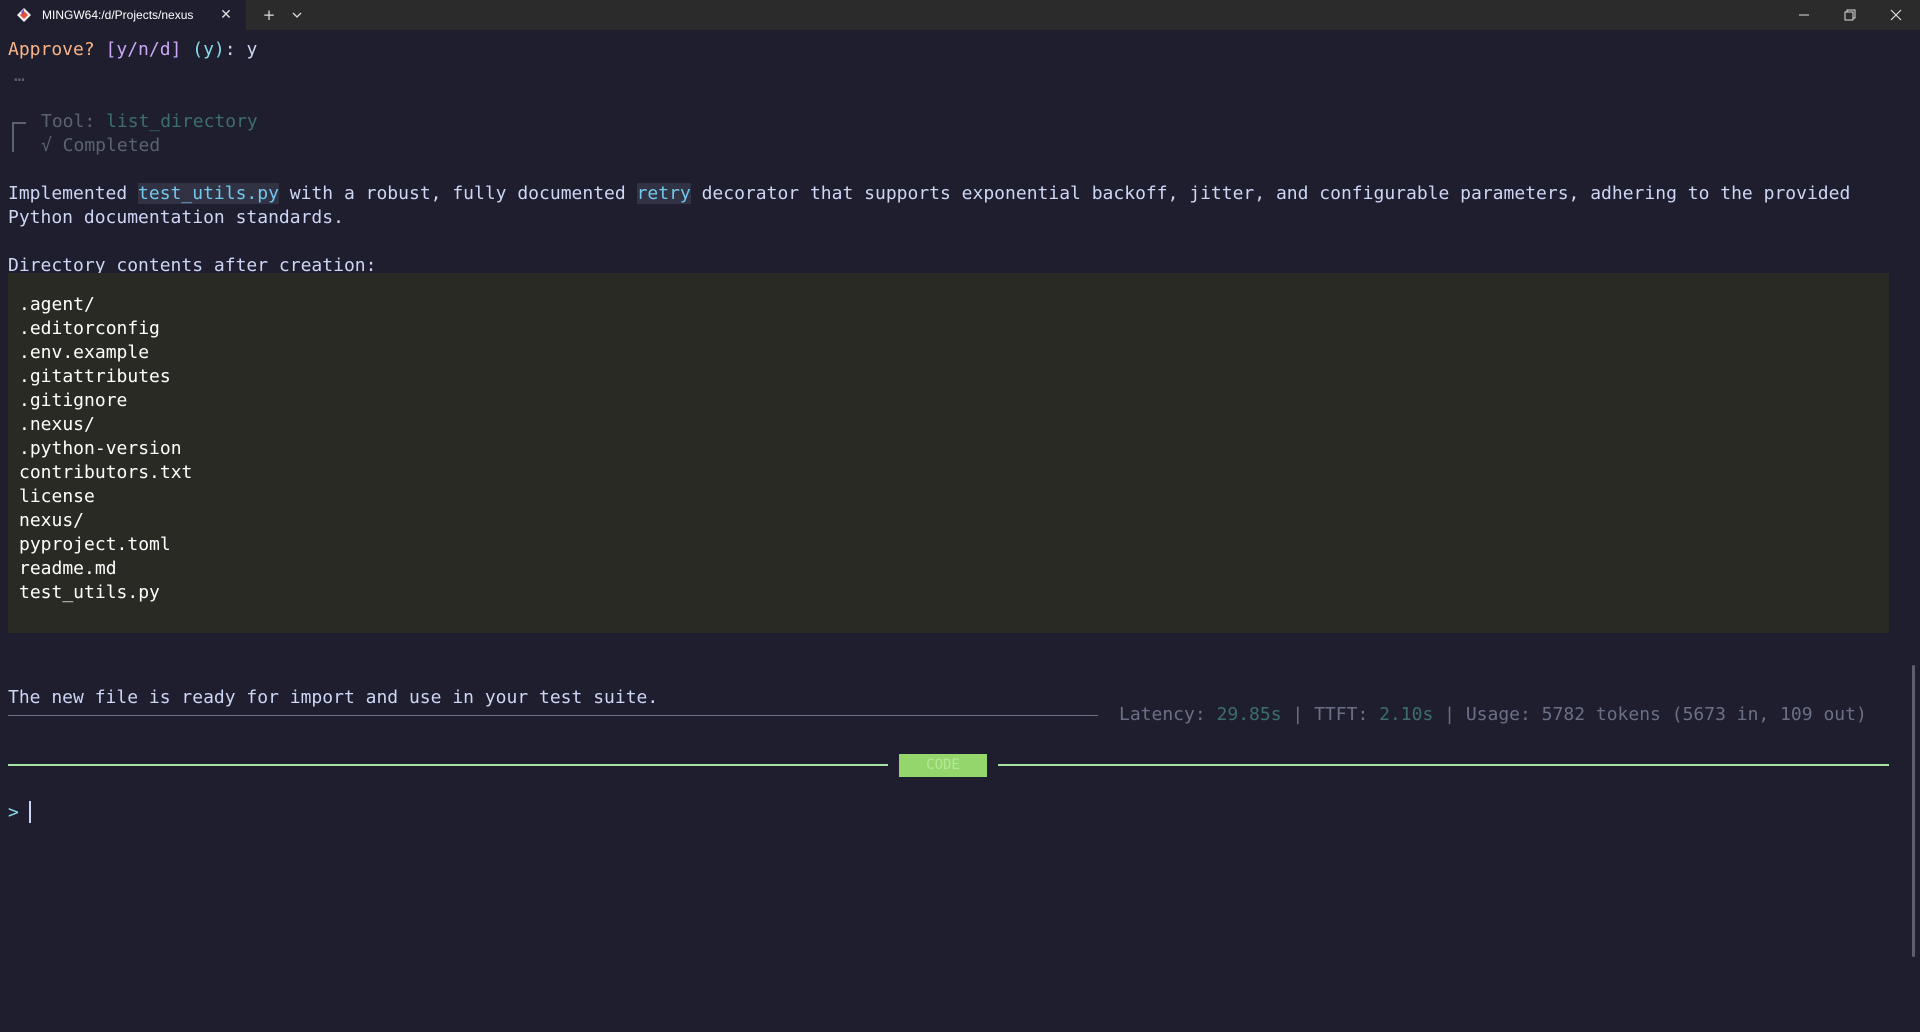 Image resolution: width=1920 pixels, height=1032 pixels. I want to click on terminal-tab: MINGW64:/d/Projects/nexus ✕, so click(123, 15).